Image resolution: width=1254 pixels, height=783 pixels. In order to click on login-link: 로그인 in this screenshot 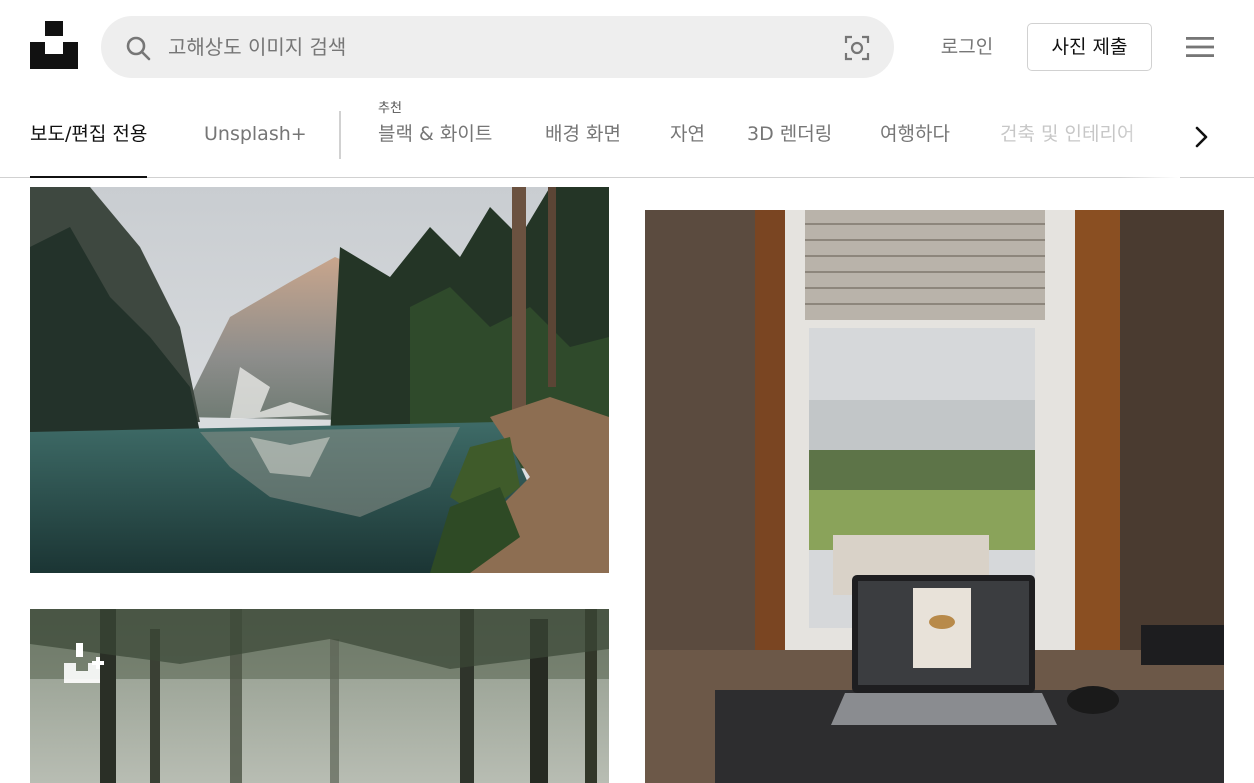, I will do `click(967, 47)`.